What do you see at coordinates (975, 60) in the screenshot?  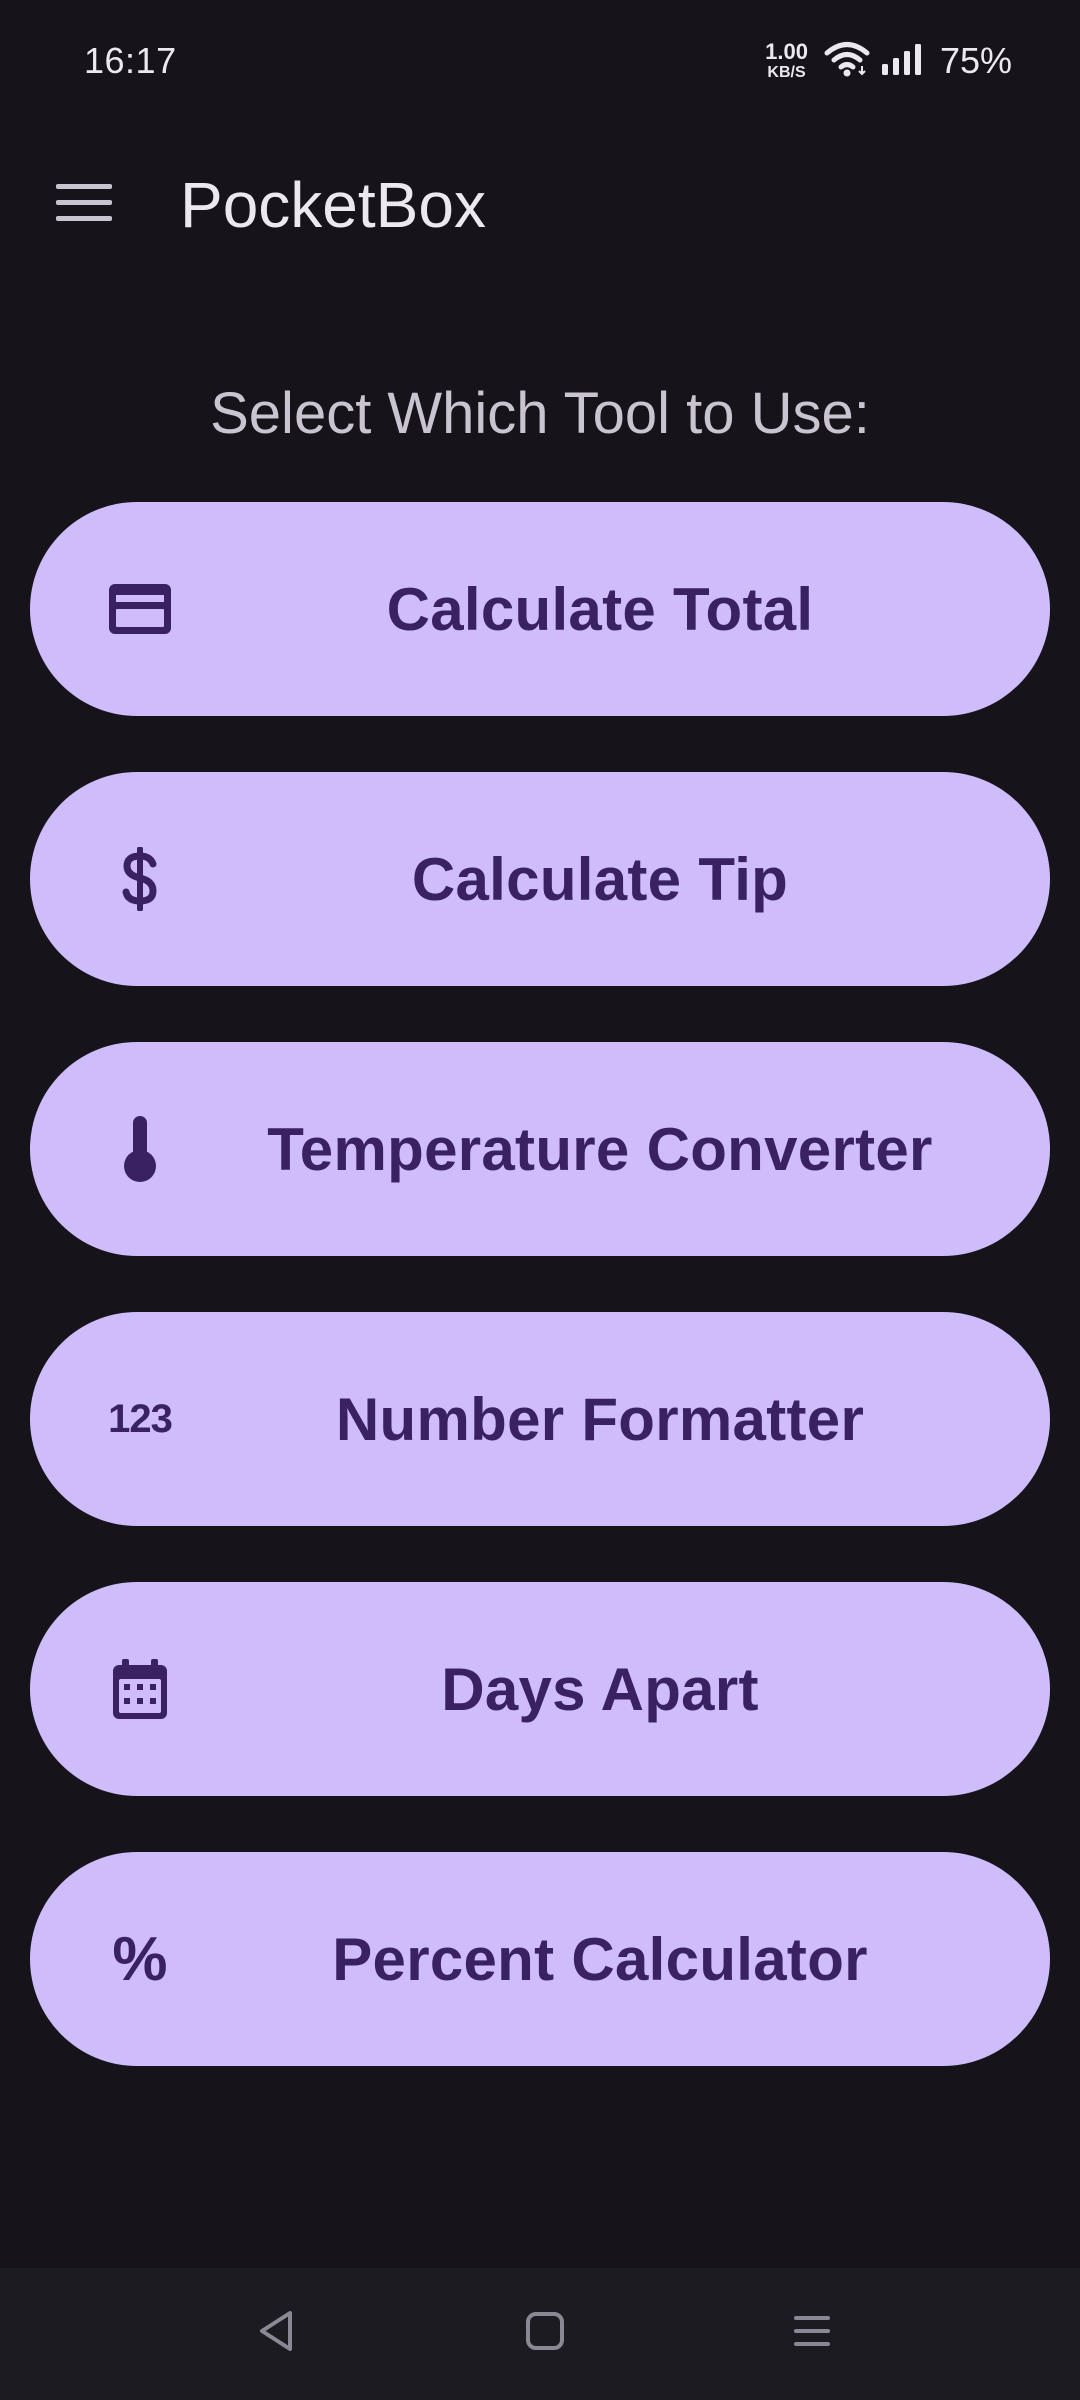 I see `battery-level: 75%` at bounding box center [975, 60].